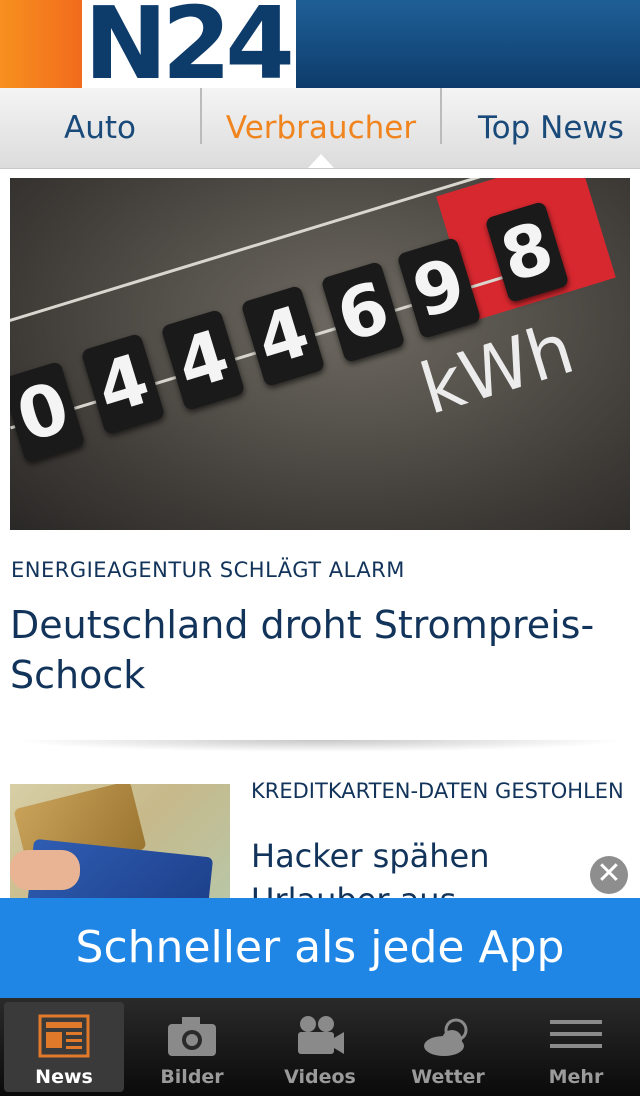 The height and width of the screenshot is (1096, 640). Describe the element at coordinates (321, 161) in the screenshot. I see `active-tab-pointer` at that location.